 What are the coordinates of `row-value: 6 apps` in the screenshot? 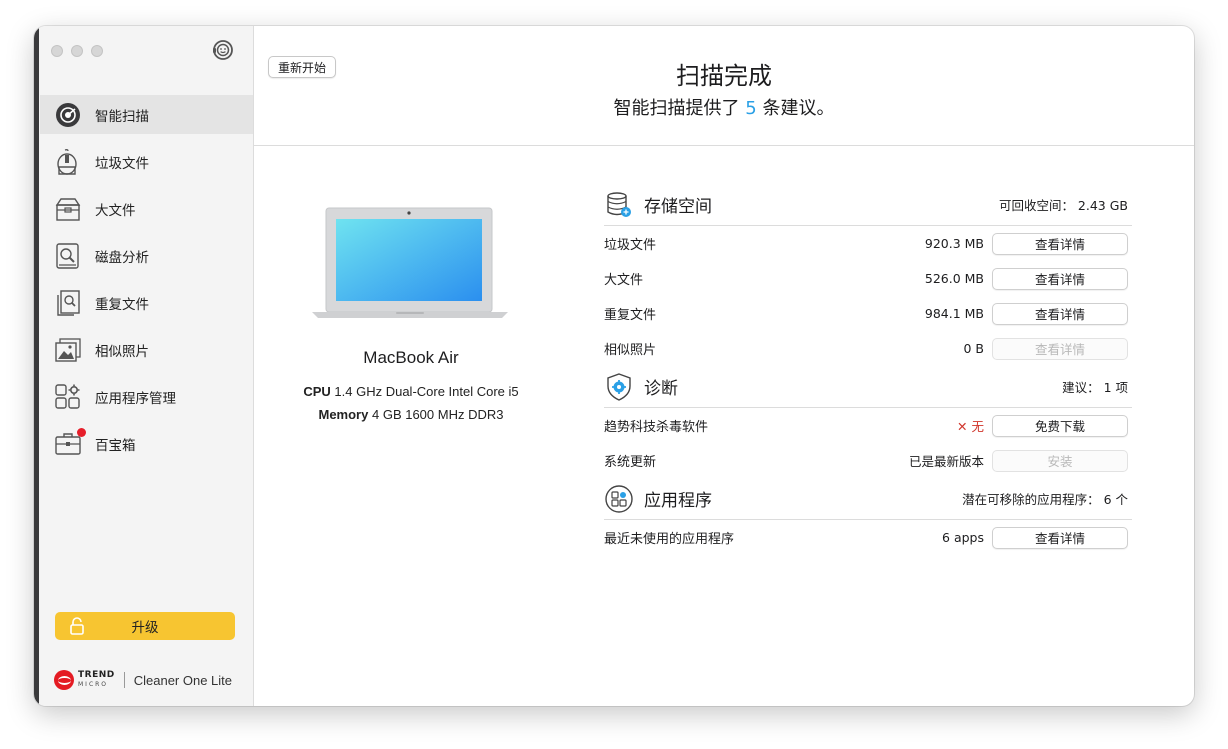 It's located at (963, 537).